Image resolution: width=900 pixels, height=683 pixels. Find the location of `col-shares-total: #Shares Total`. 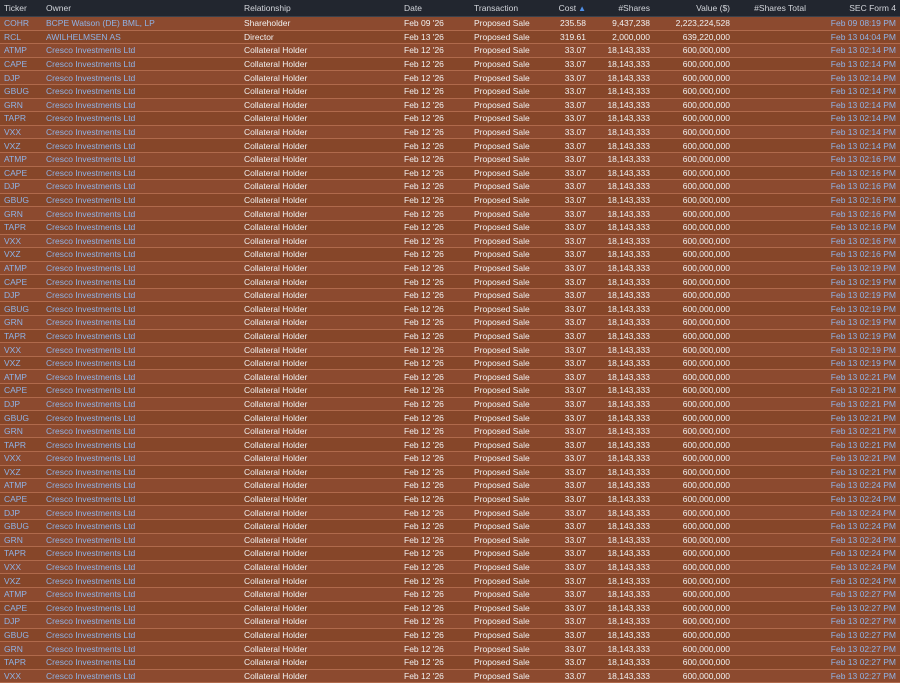

col-shares-total: #Shares Total is located at coordinates (772, 8).